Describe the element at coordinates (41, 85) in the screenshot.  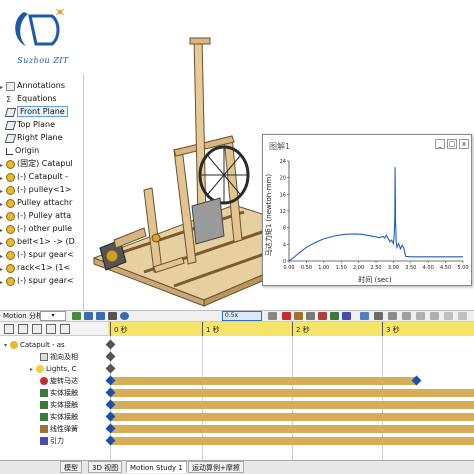
I see `tree-item-label: Annotations` at that location.